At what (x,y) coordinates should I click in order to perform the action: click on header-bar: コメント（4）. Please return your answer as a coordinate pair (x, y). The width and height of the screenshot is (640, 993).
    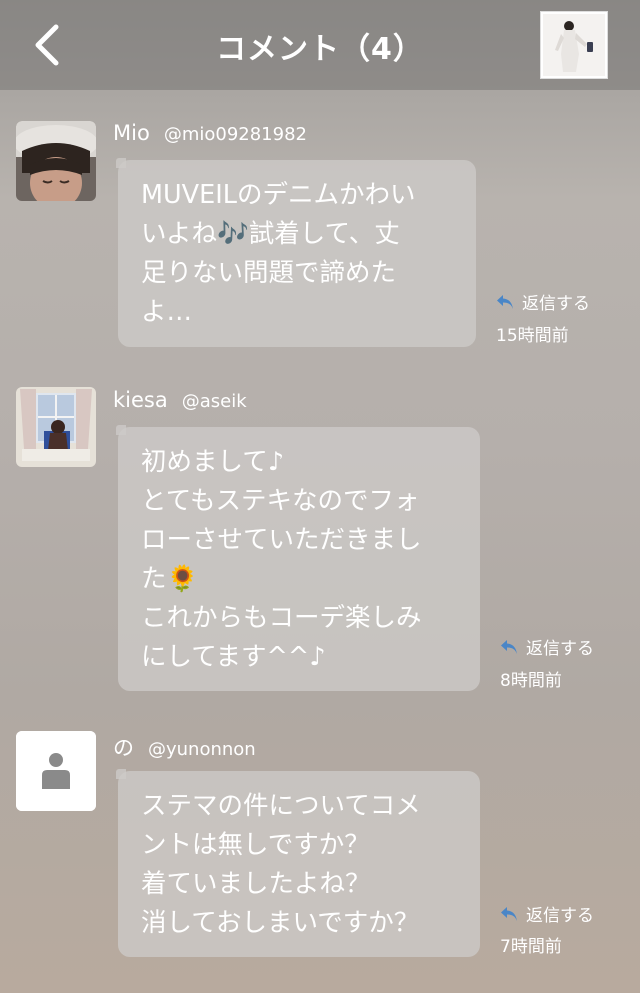
    Looking at the image, I should click on (320, 45).